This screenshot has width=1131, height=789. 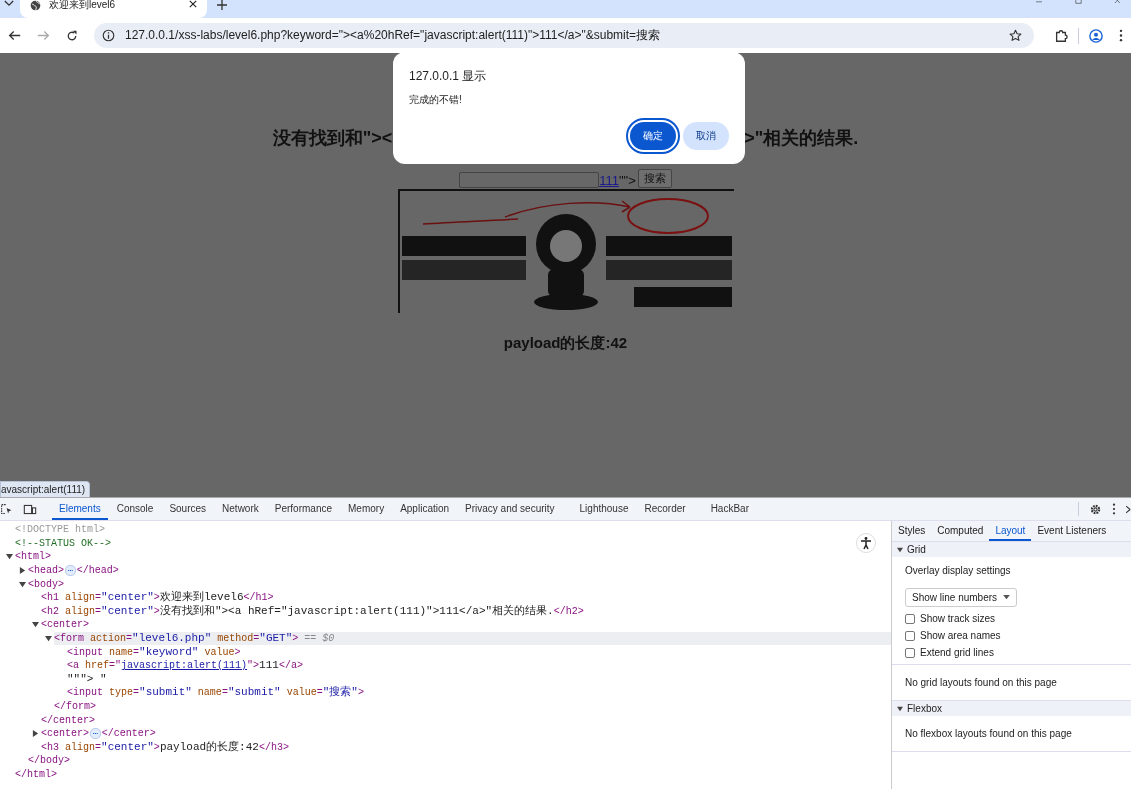 What do you see at coordinates (912, 531) in the screenshot?
I see `sidebar-tab: Styles` at bounding box center [912, 531].